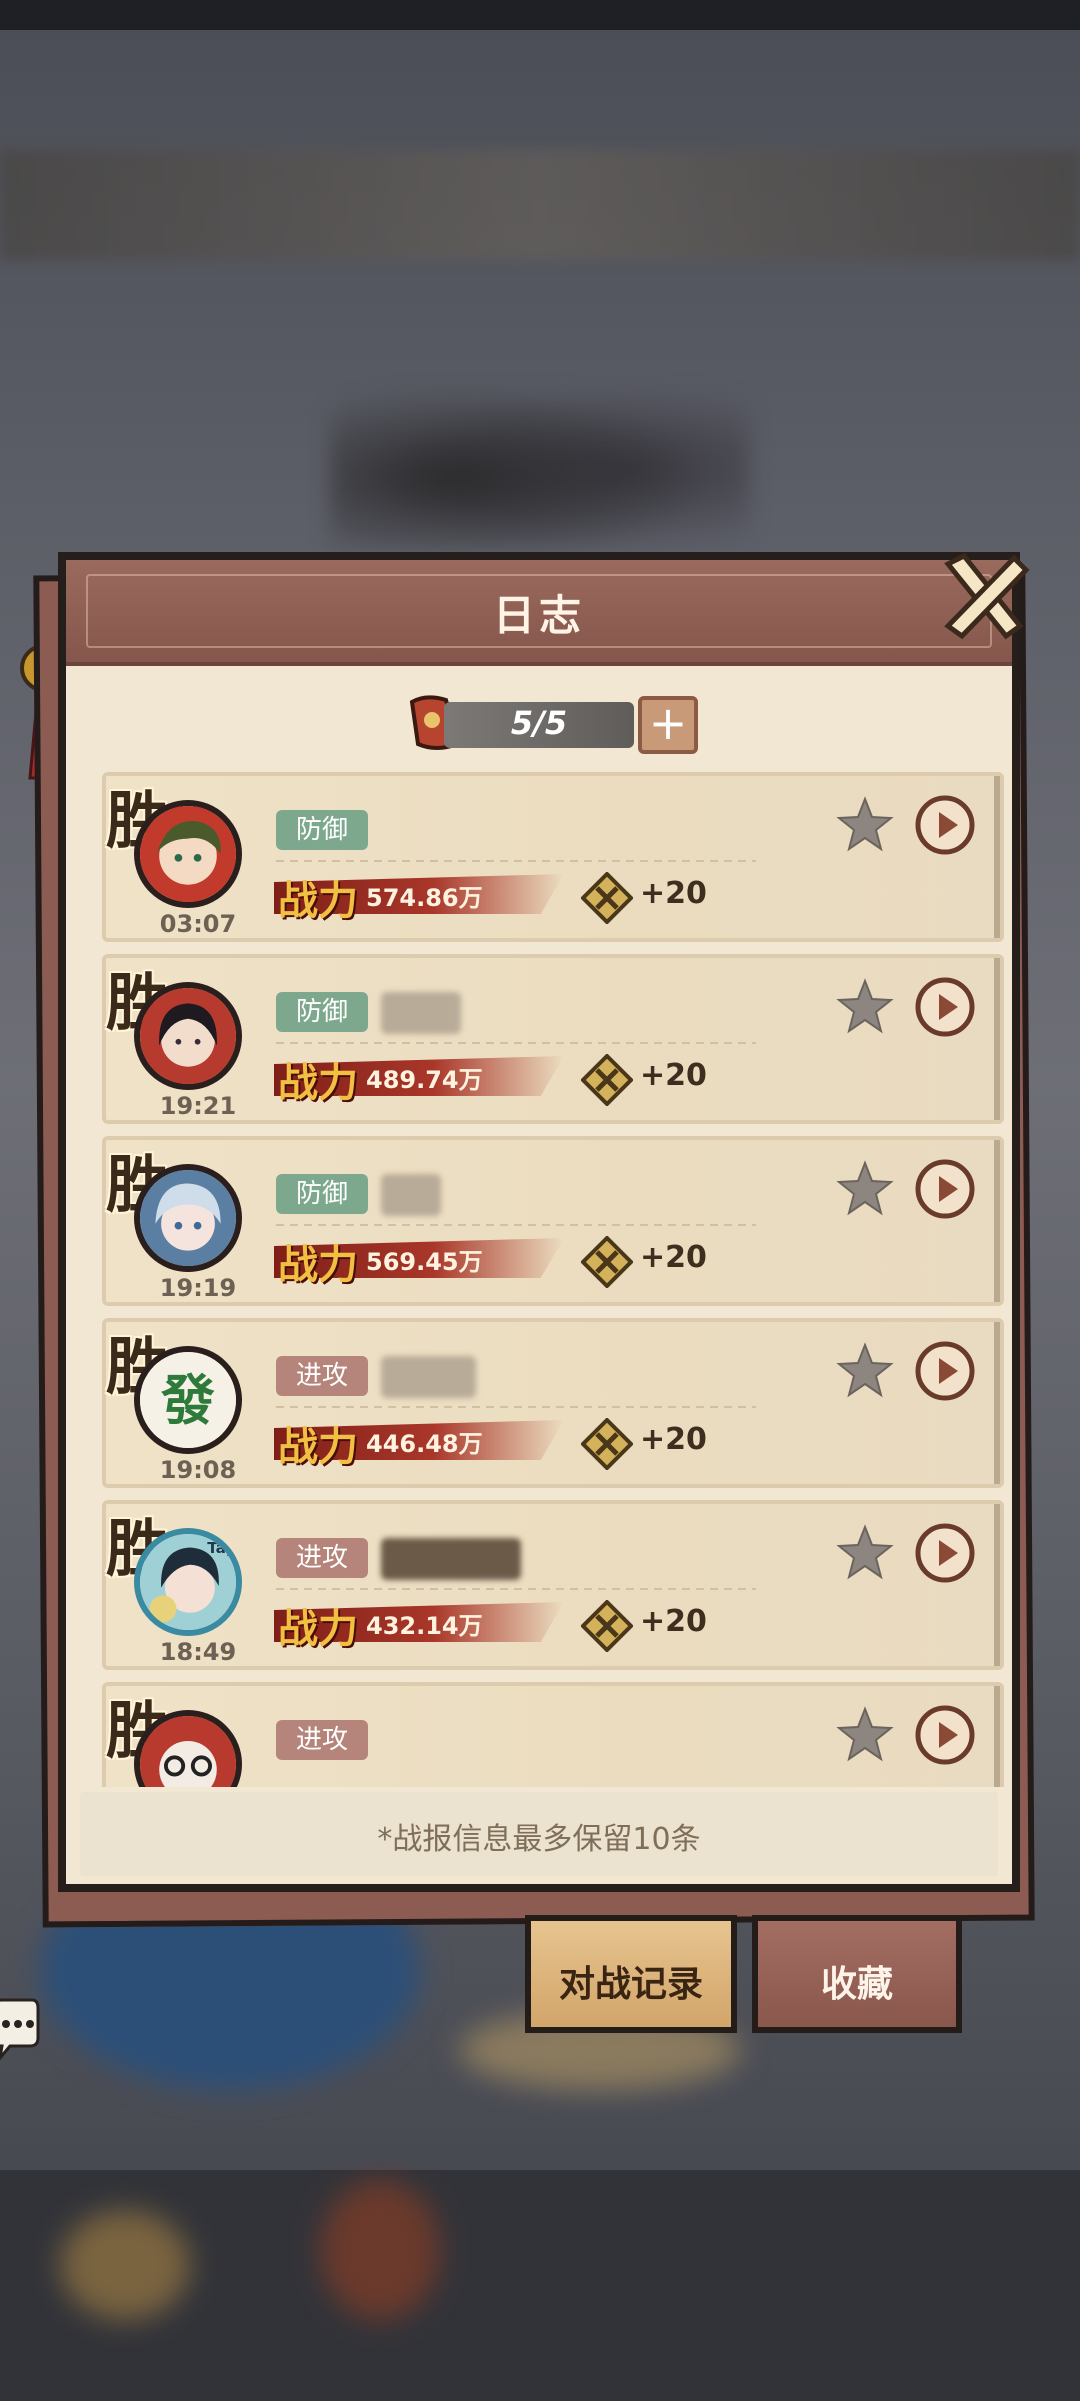 The width and height of the screenshot is (1080, 2401). What do you see at coordinates (540, 15) in the screenshot?
I see `status-bar` at bounding box center [540, 15].